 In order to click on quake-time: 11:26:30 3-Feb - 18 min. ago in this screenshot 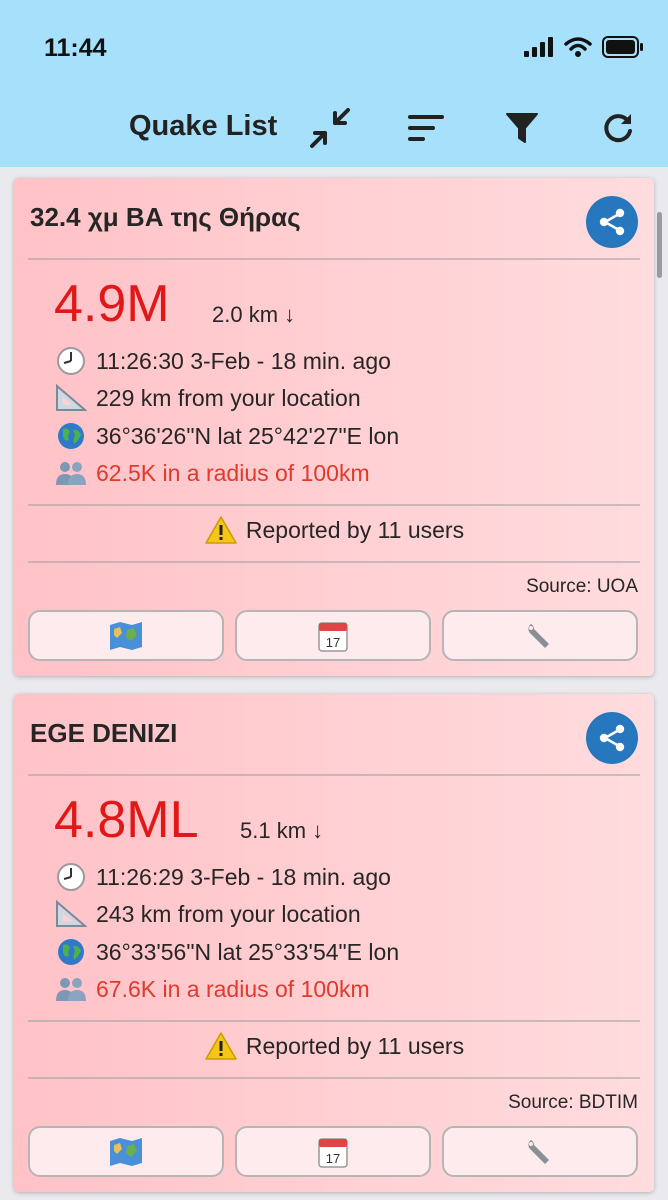, I will do `click(243, 360)`.